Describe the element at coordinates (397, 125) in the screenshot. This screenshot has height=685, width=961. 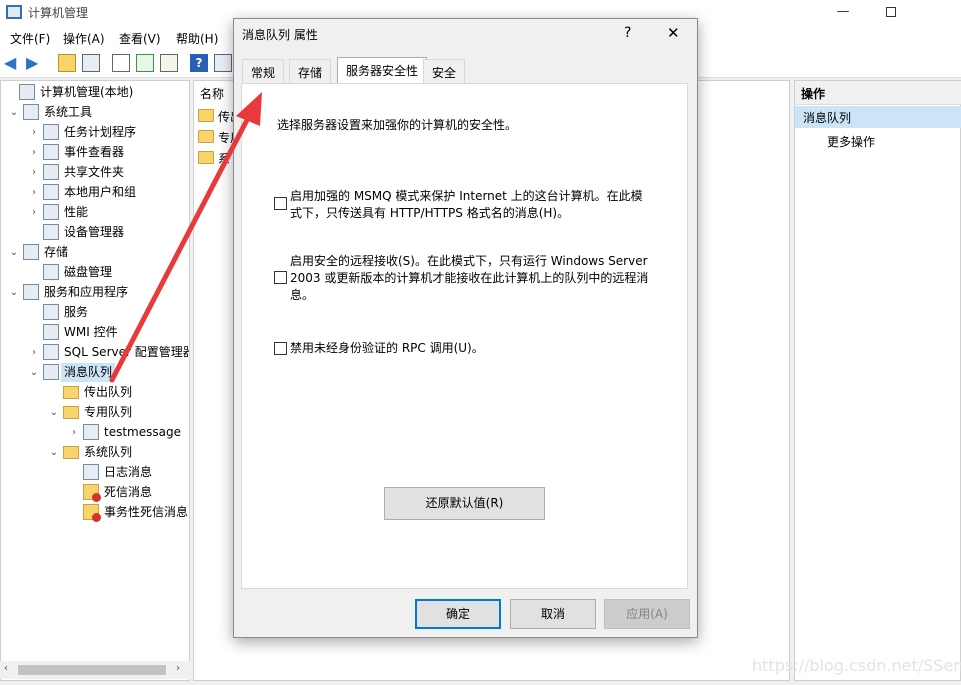
I see `panel-description: 选择服务器设置来加强你的计算机的安全性。` at that location.